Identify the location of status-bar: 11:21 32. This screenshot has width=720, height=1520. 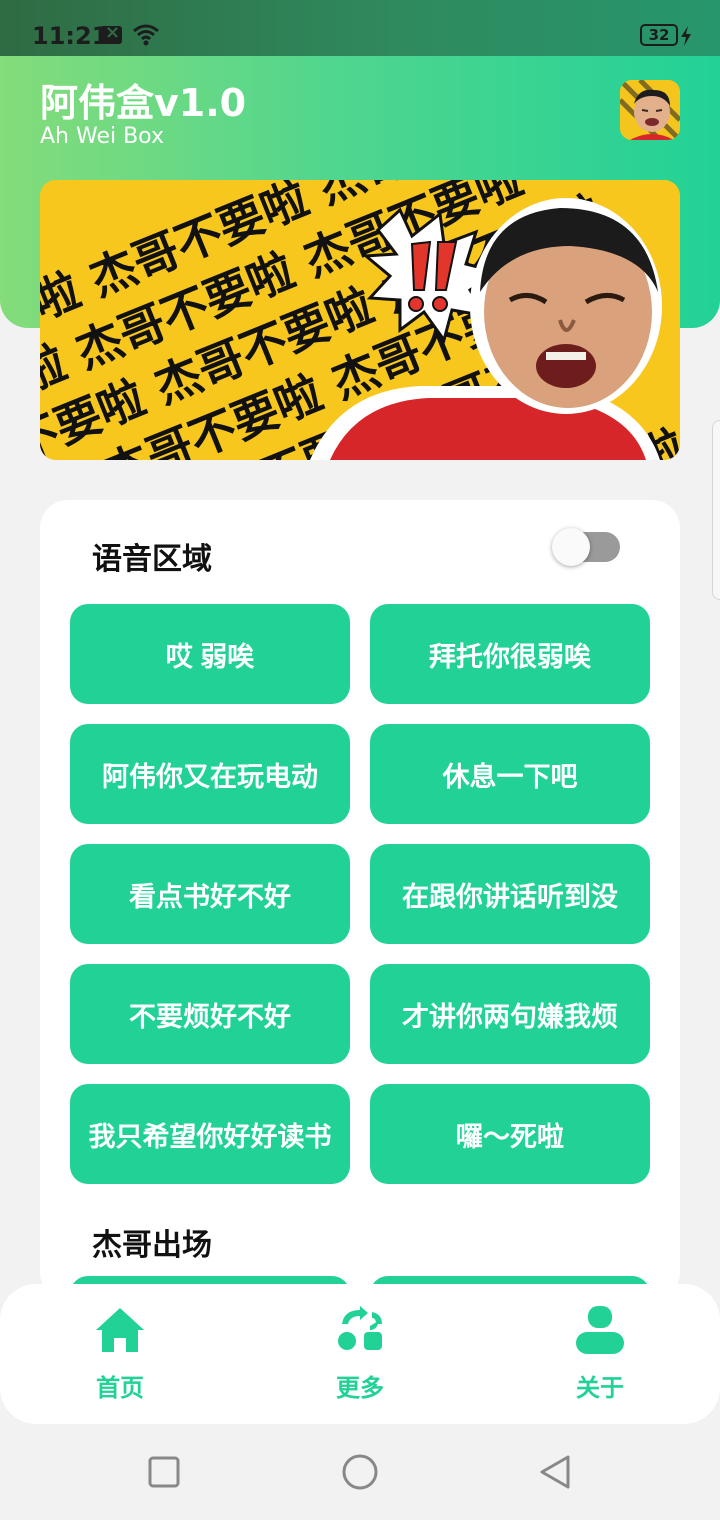
(360, 28).